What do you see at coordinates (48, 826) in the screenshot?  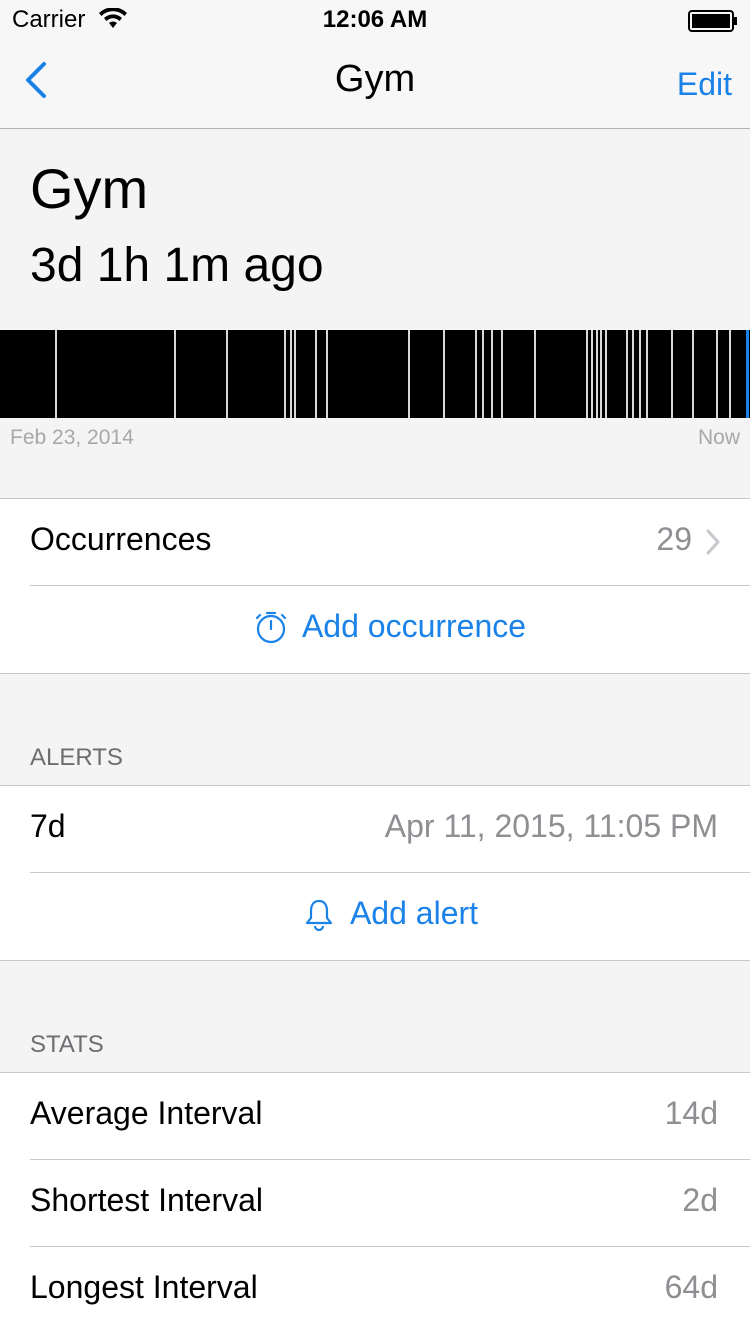 I see `alert-interval: 7d` at bounding box center [48, 826].